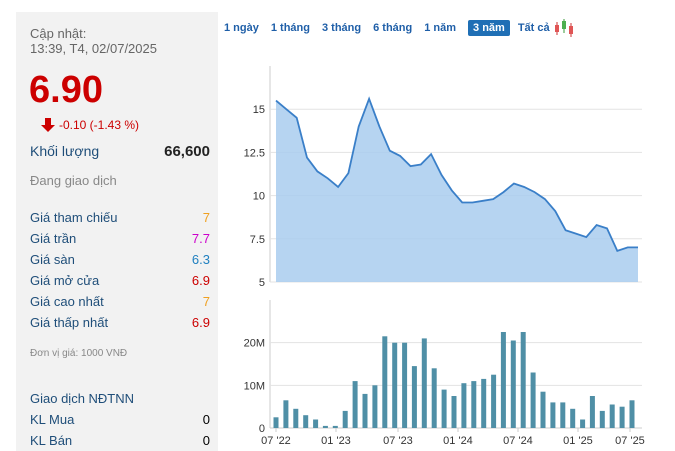  What do you see at coordinates (51, 440) in the screenshot?
I see `foreign-sell-label: KL Bán` at bounding box center [51, 440].